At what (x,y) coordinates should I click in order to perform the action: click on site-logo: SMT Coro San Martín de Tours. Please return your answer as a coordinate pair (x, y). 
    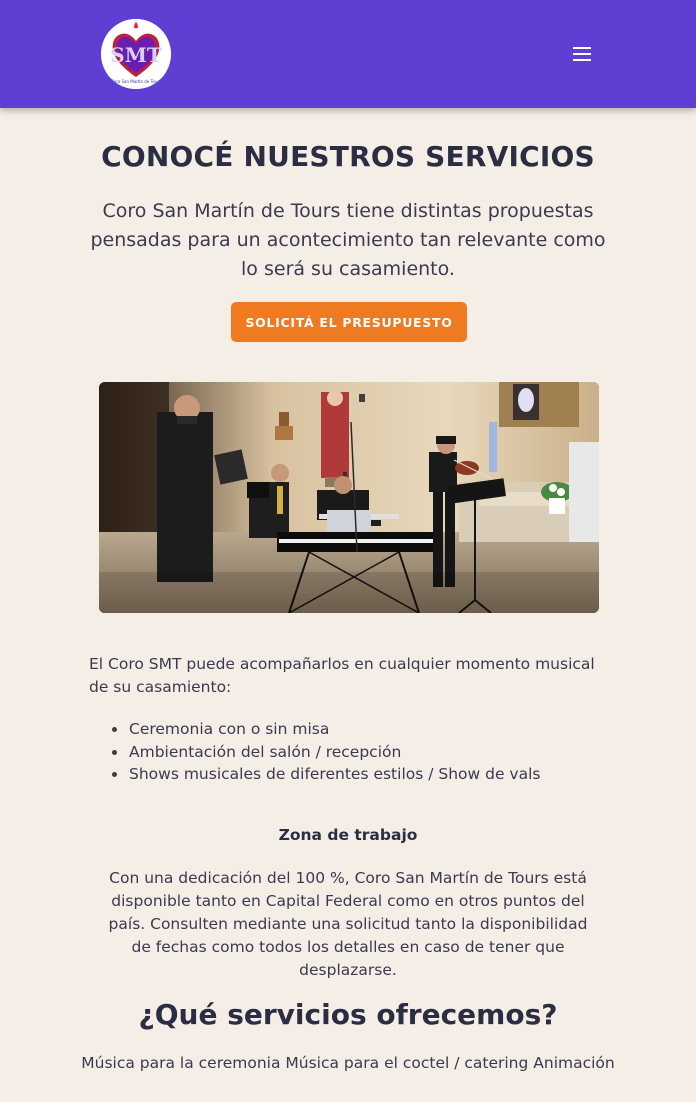
    Looking at the image, I should click on (136, 54).